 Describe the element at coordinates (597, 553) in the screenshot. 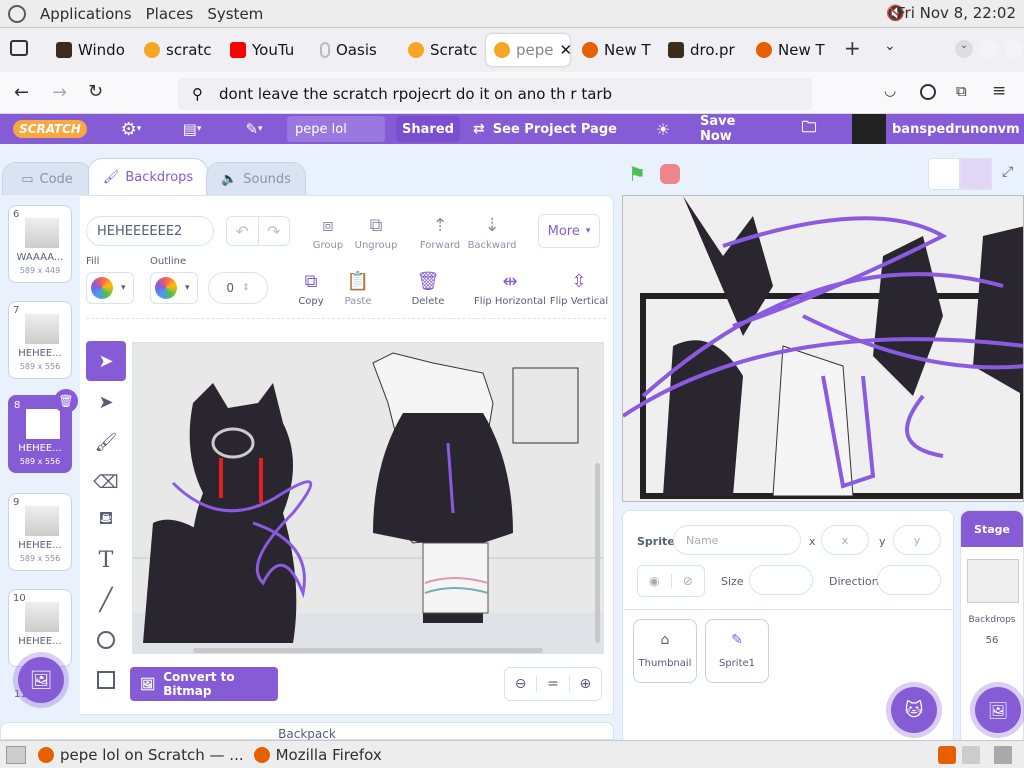

I see `vertical-scrollbar` at that location.